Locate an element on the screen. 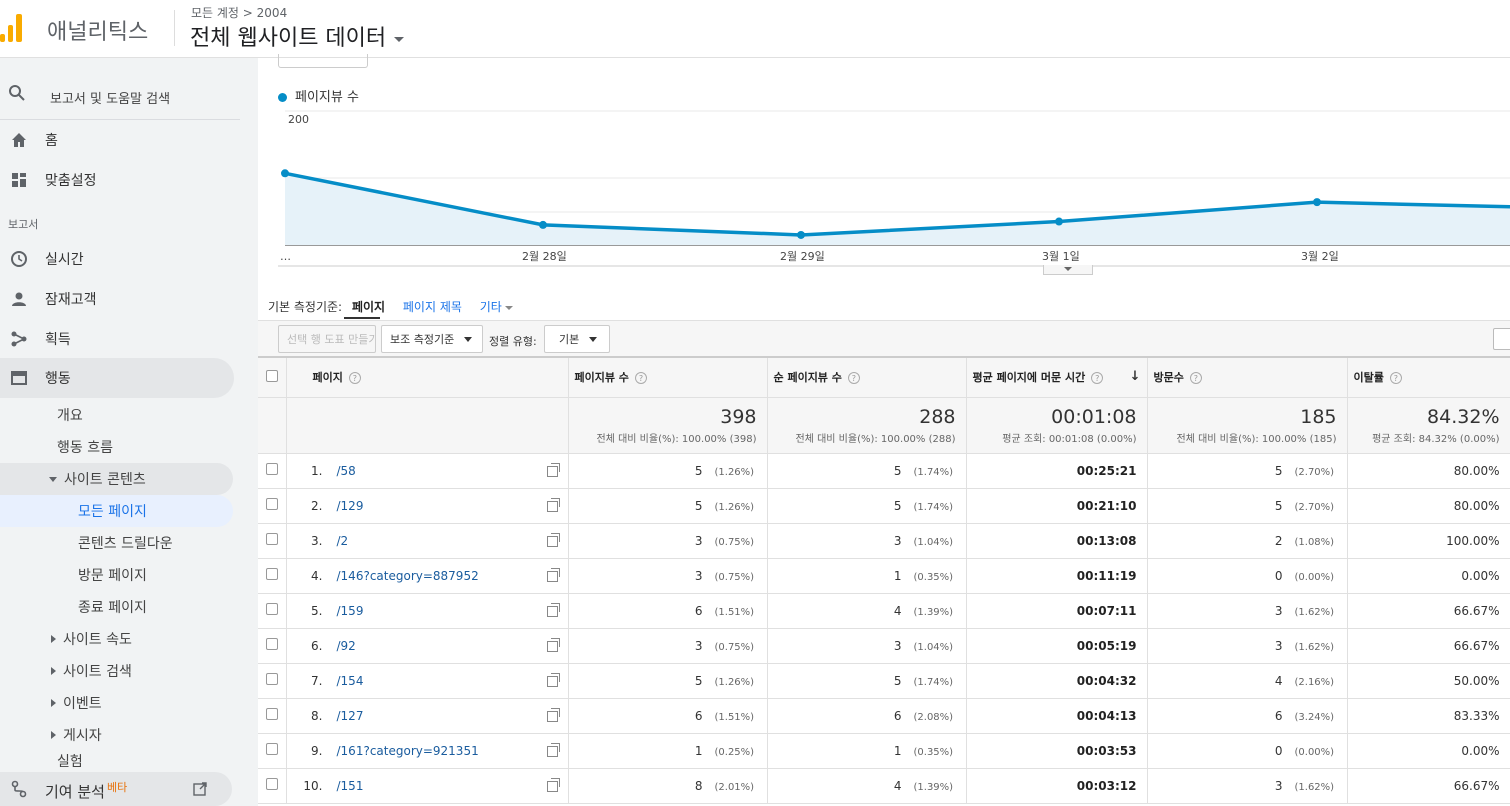 The width and height of the screenshot is (1510, 806). chart-collapse-handle is located at coordinates (1068, 270).